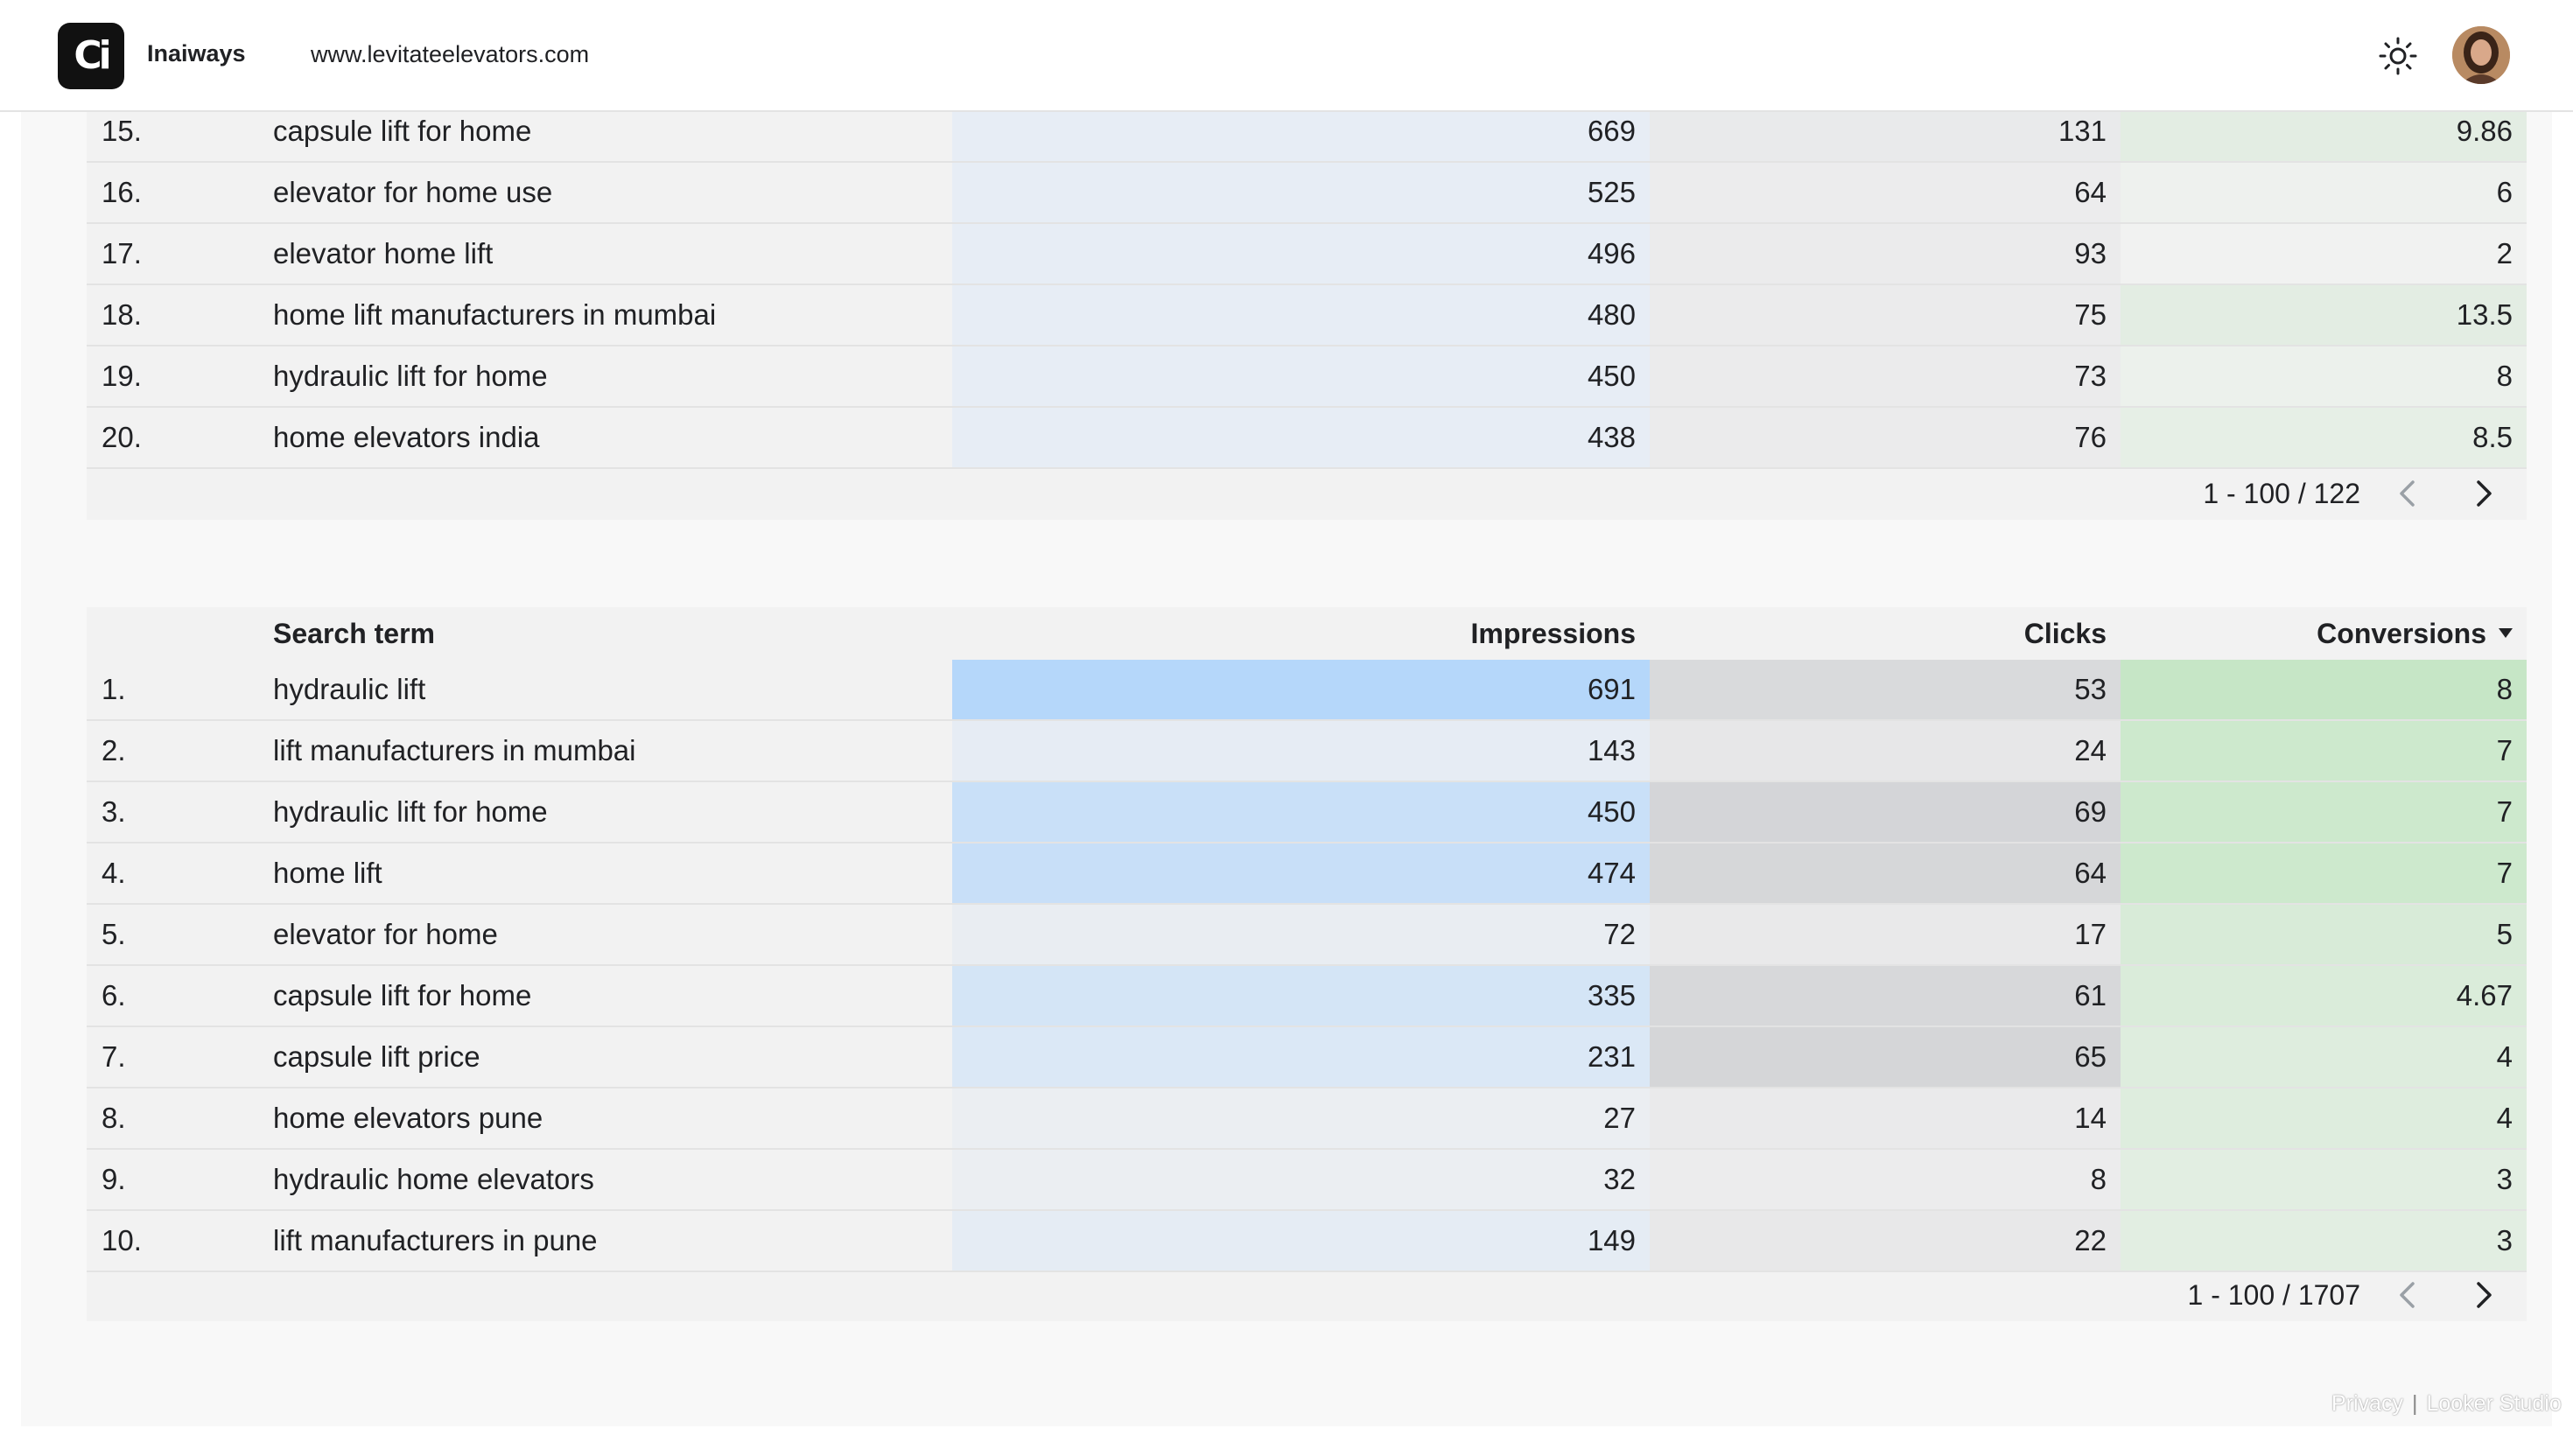 This screenshot has height=1456, width=2573. I want to click on clicks-cell: 22, so click(1885, 1240).